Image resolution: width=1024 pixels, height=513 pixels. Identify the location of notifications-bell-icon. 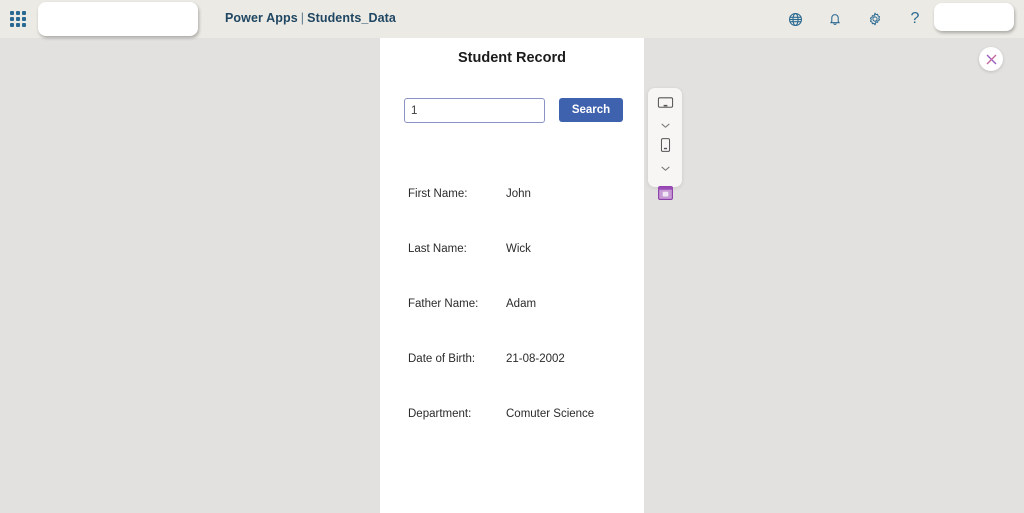
(835, 19).